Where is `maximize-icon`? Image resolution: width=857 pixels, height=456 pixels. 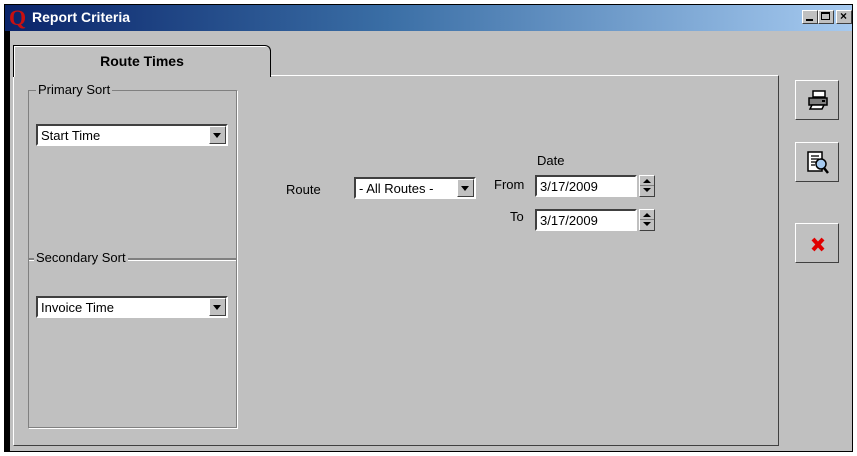
maximize-icon is located at coordinates (825, 16).